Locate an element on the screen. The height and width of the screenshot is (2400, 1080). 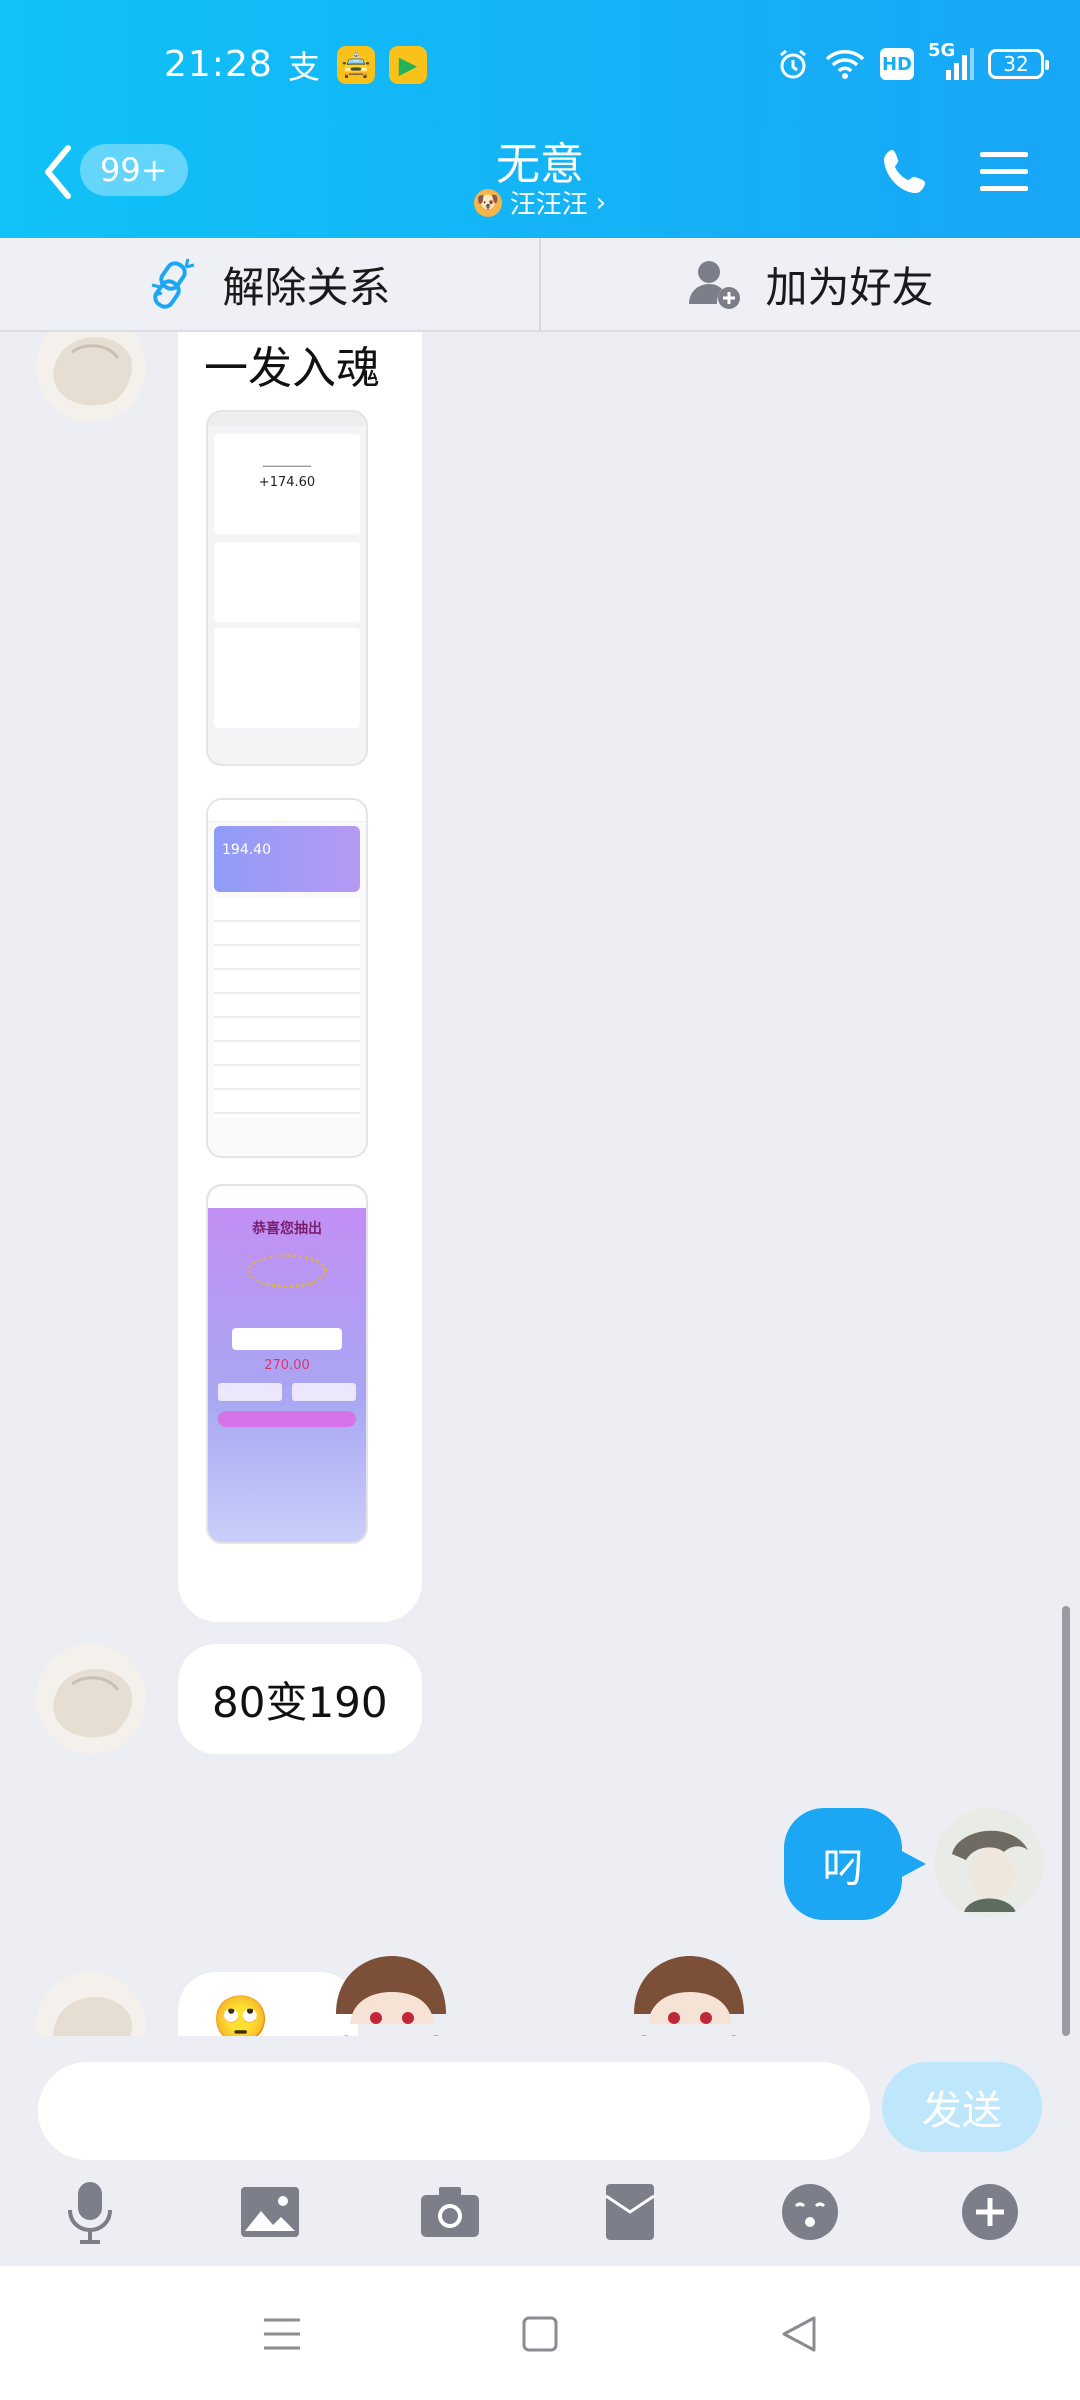
alarm-icon is located at coordinates (793, 64).